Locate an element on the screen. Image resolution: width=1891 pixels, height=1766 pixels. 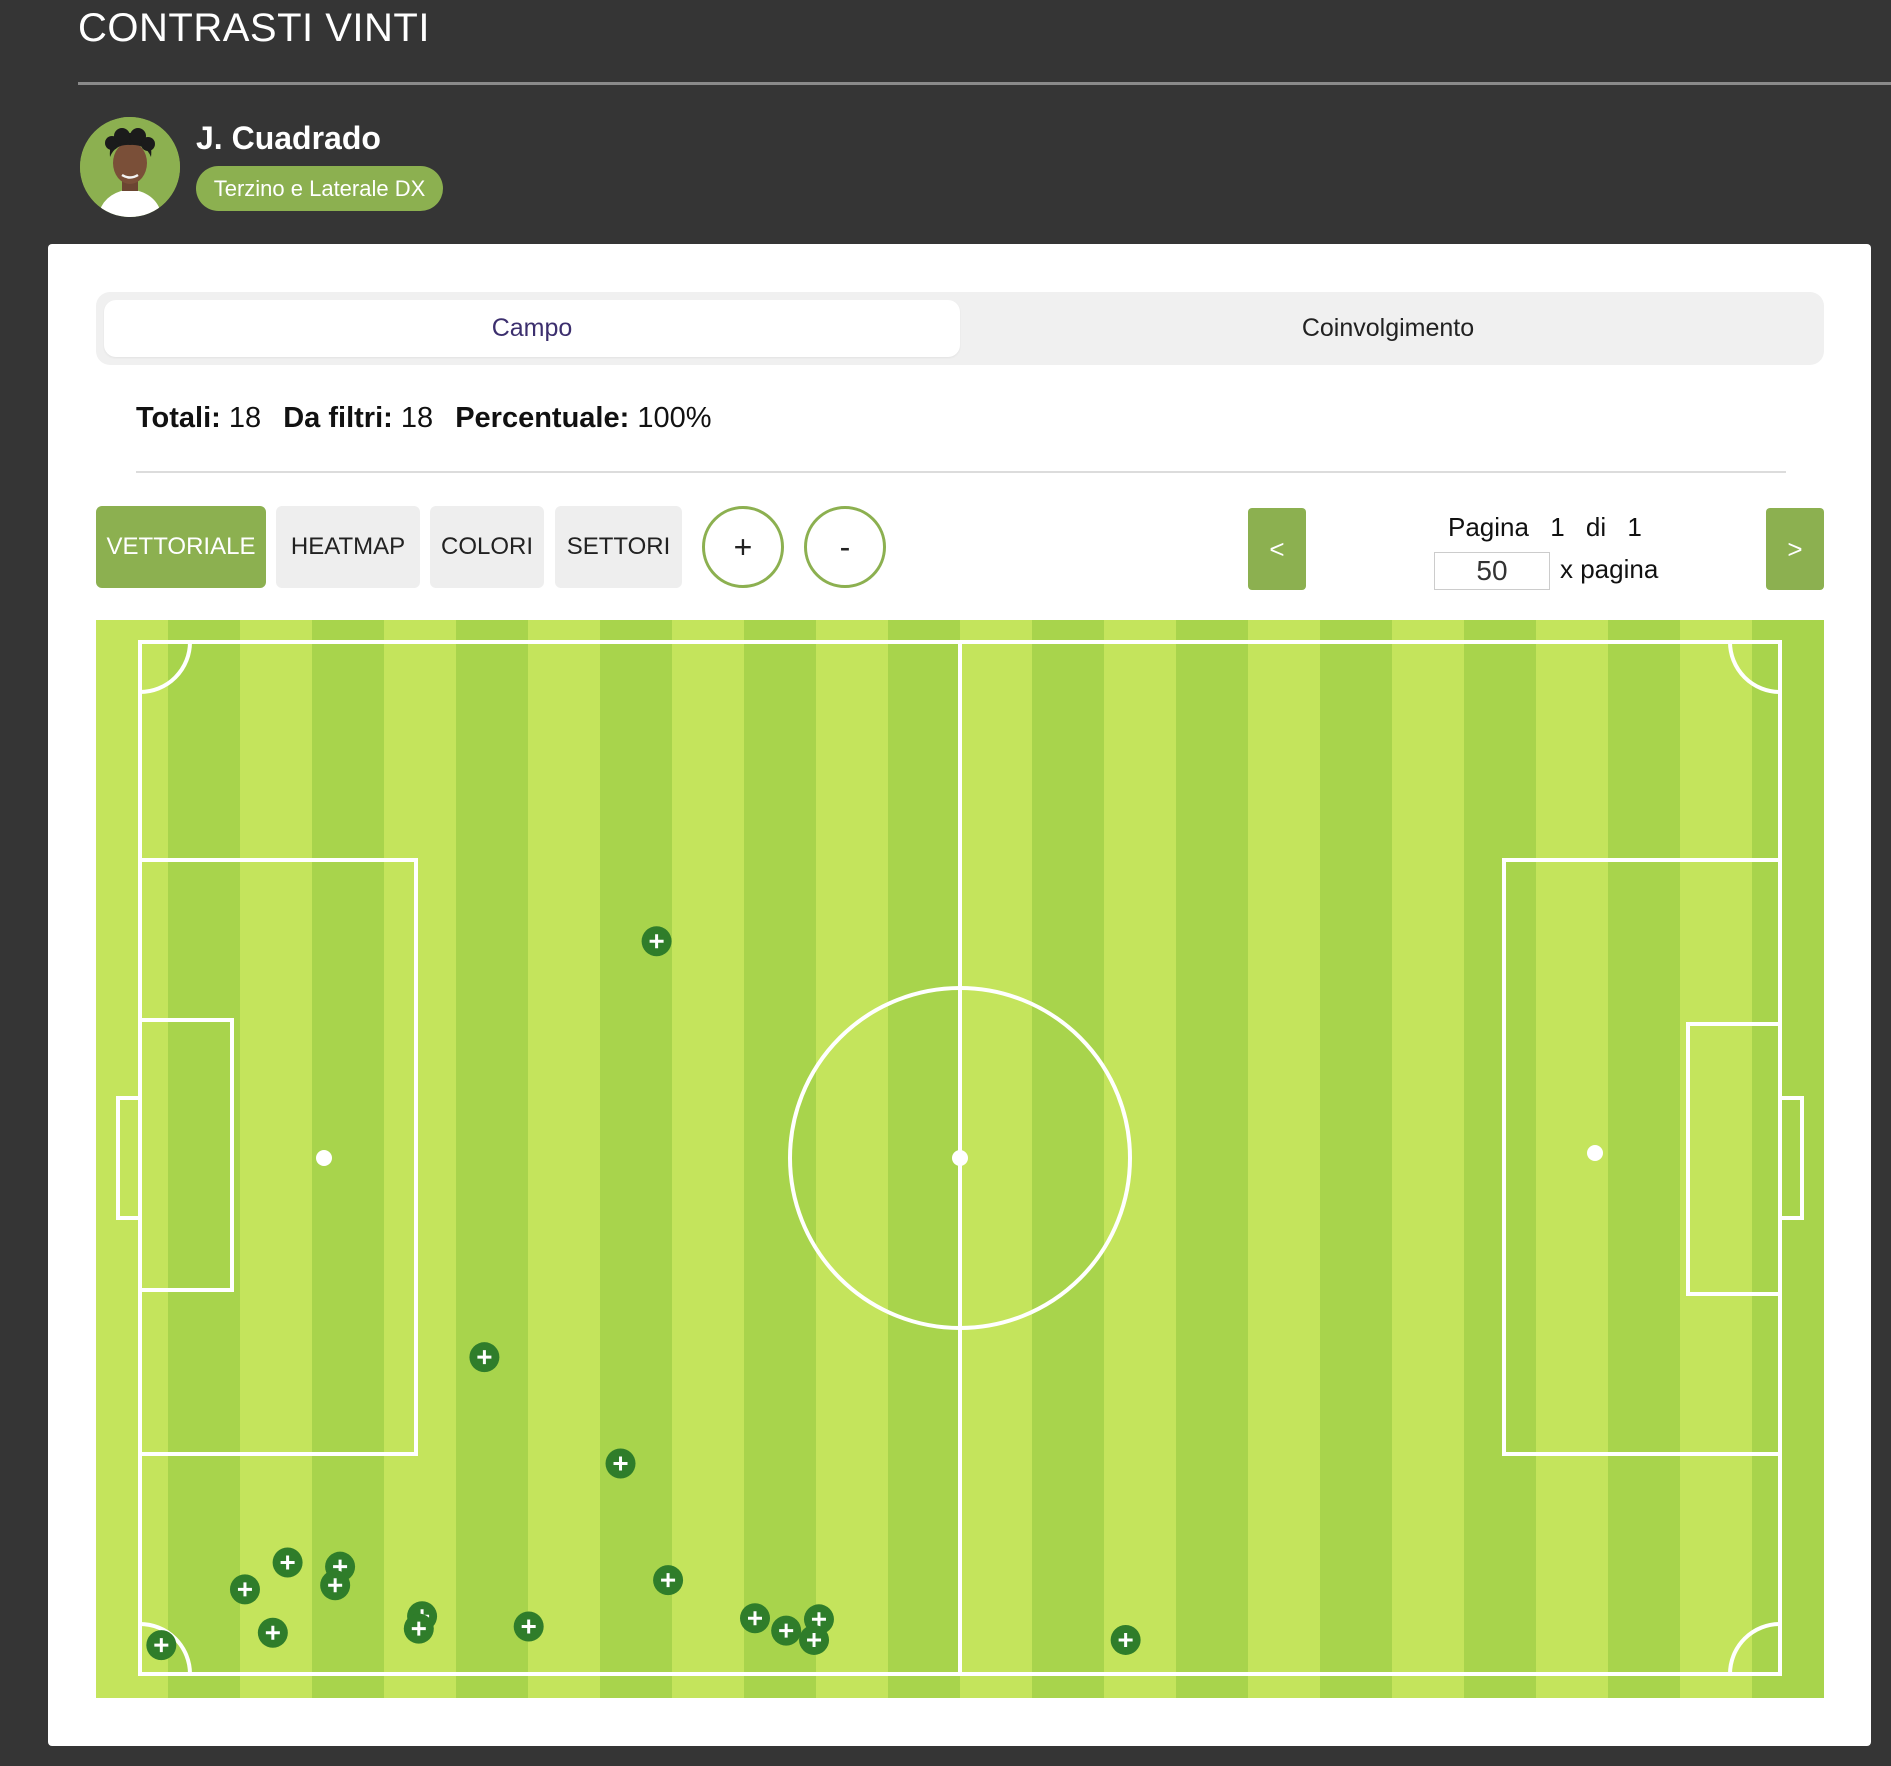
per-page-label: x pagina is located at coordinates (1609, 569).